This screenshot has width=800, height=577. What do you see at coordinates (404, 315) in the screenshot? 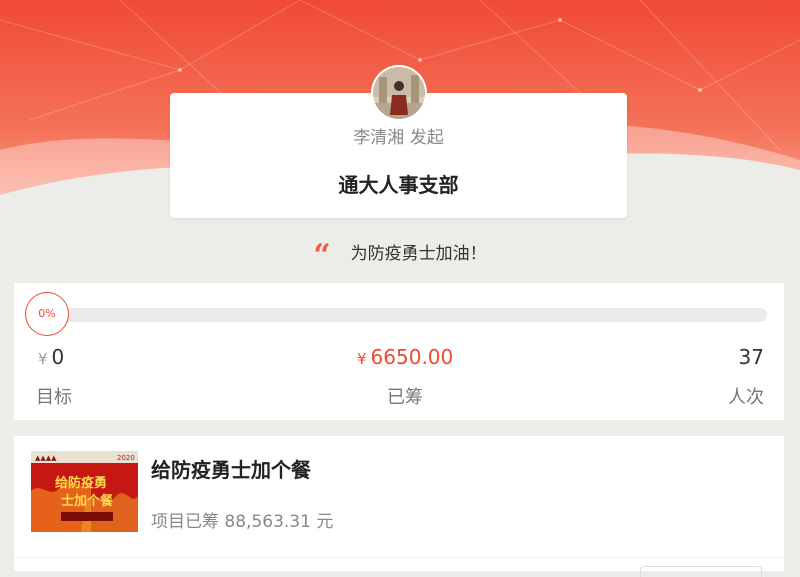
I see `progress-bar` at bounding box center [404, 315].